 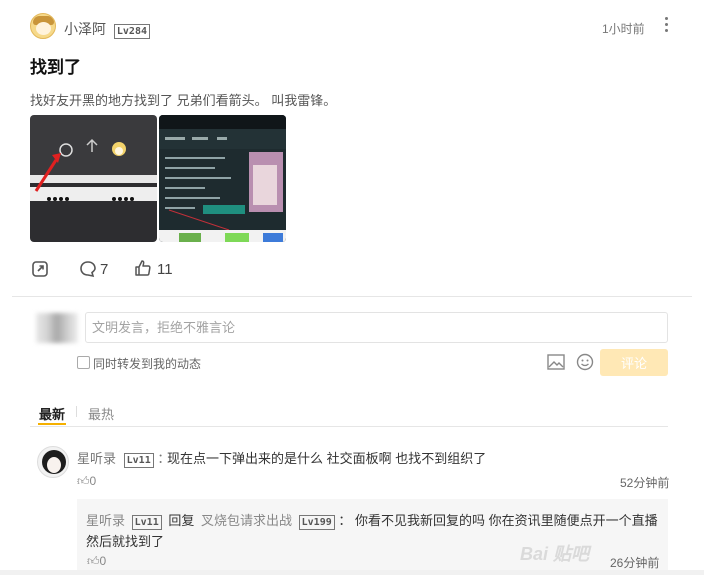 I want to click on more-options-icon, so click(x=666, y=26).